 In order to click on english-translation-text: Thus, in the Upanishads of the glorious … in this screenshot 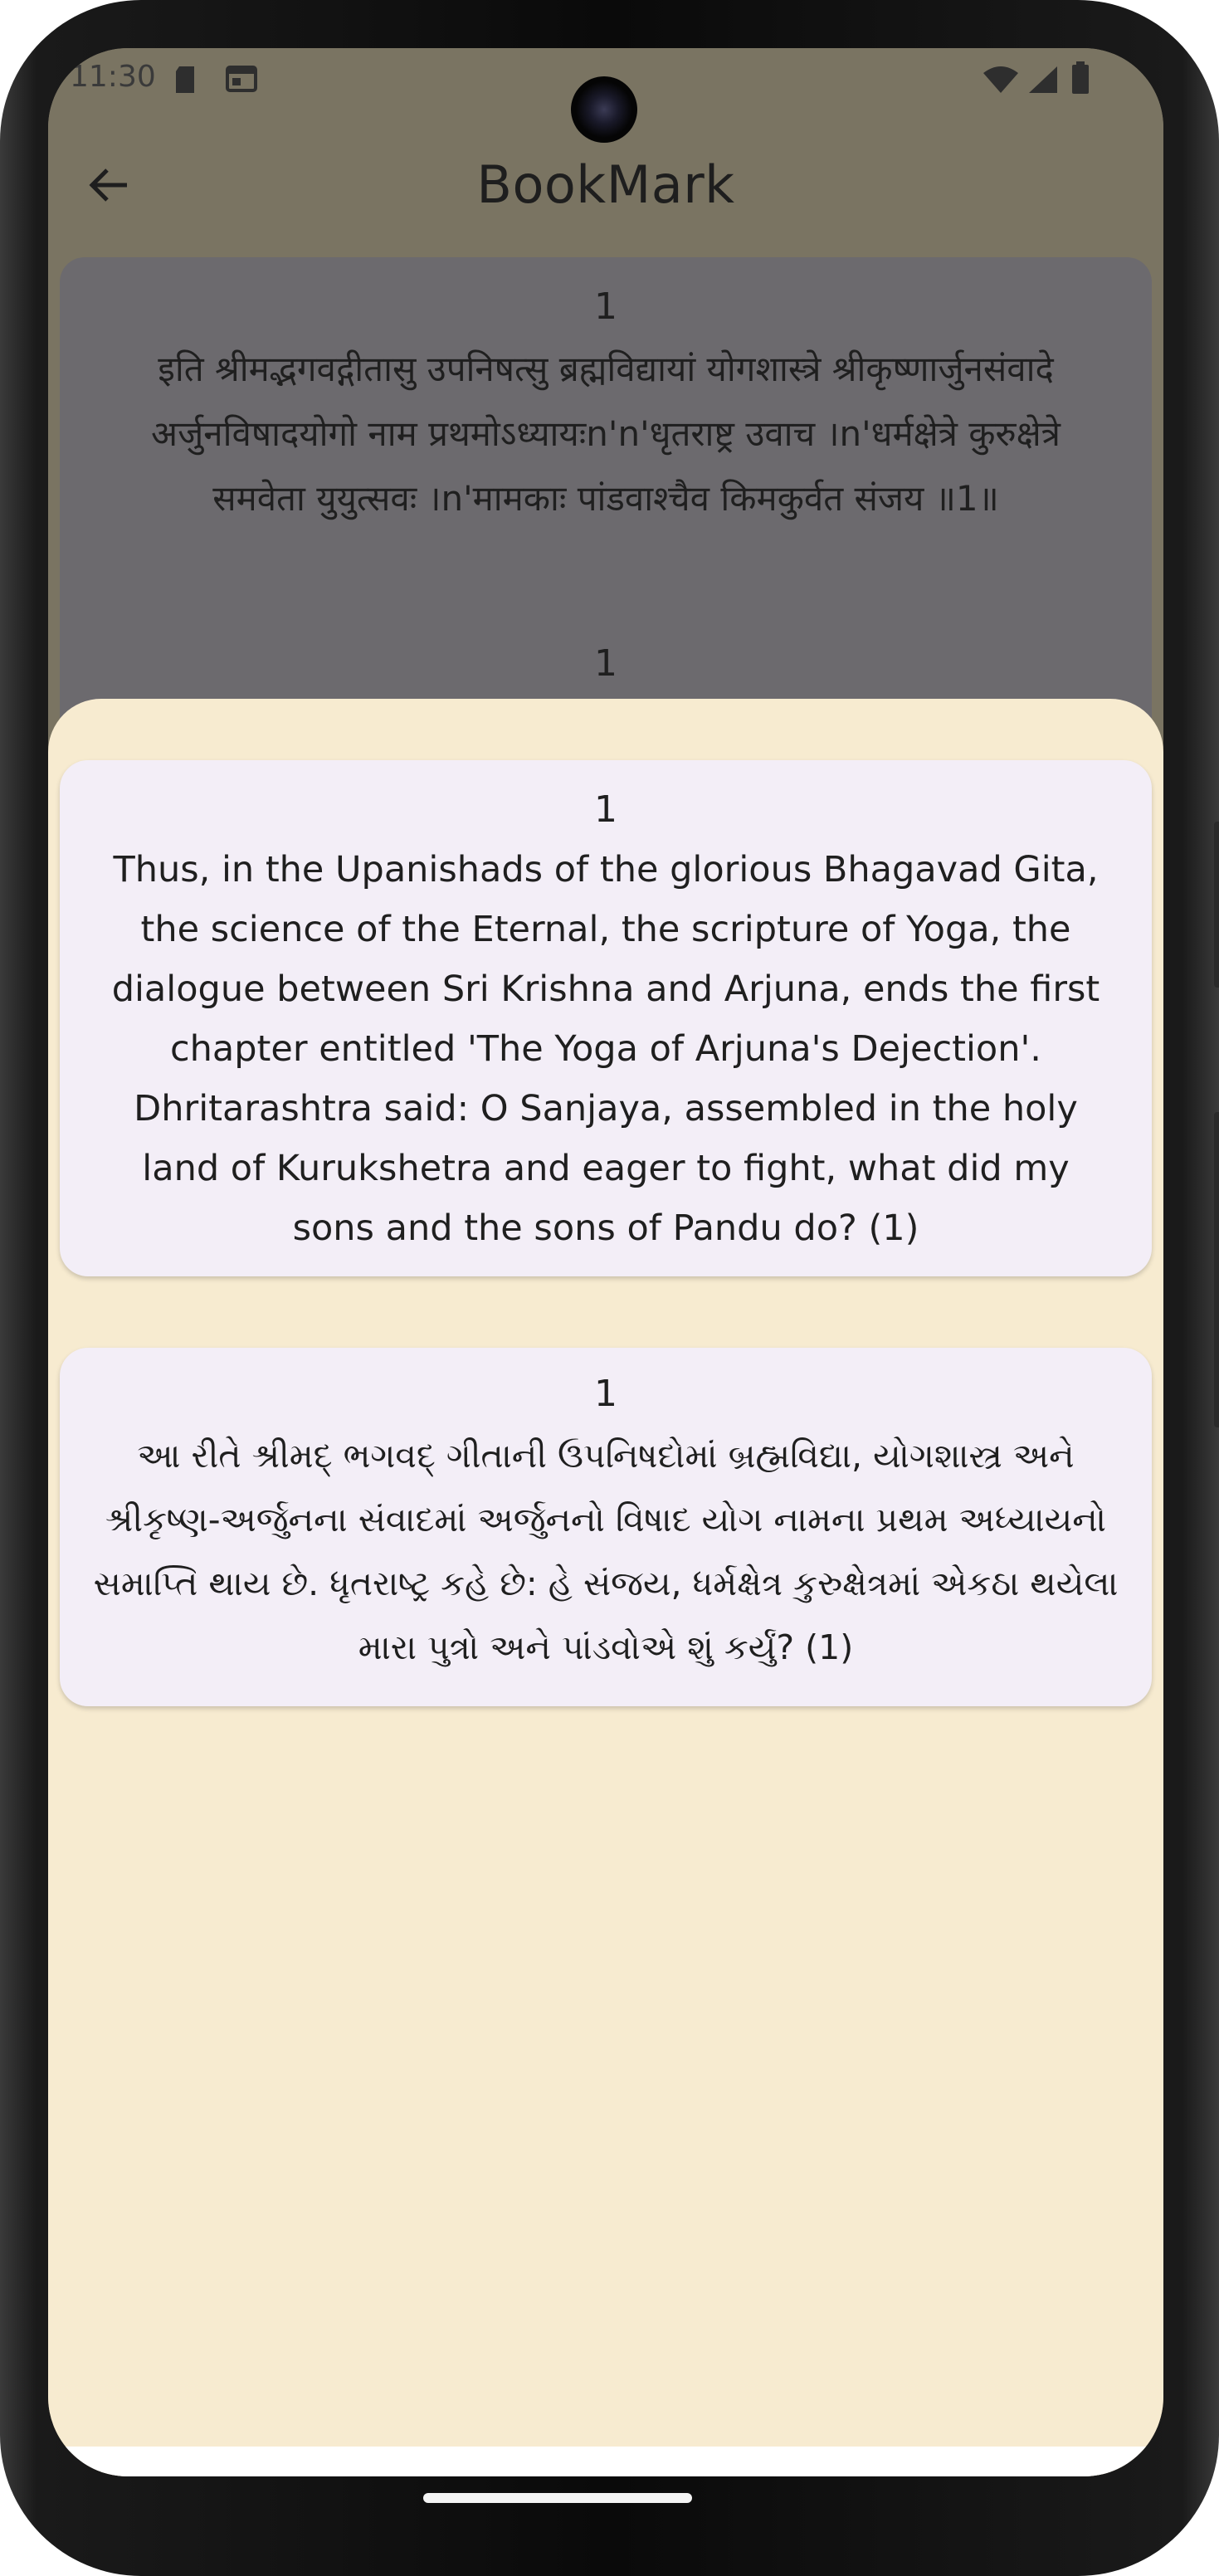, I will do `click(606, 1049)`.